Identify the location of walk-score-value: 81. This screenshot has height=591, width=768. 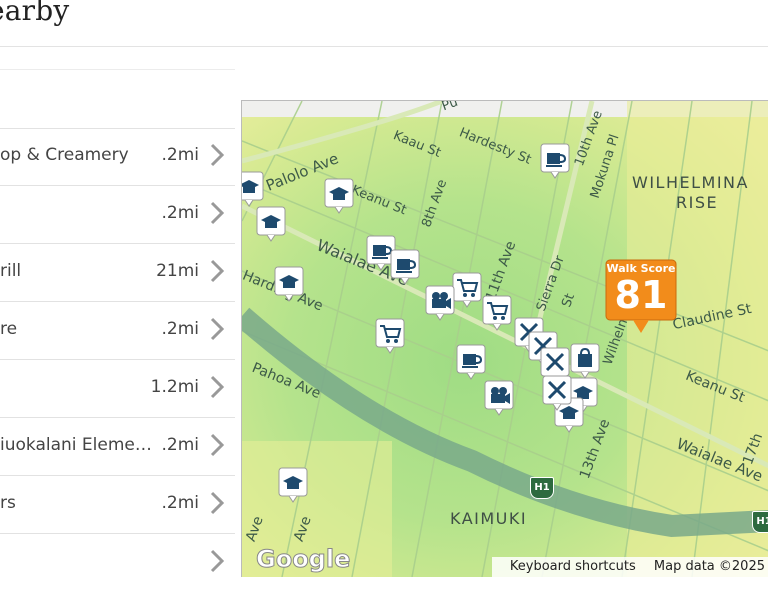
(641, 295).